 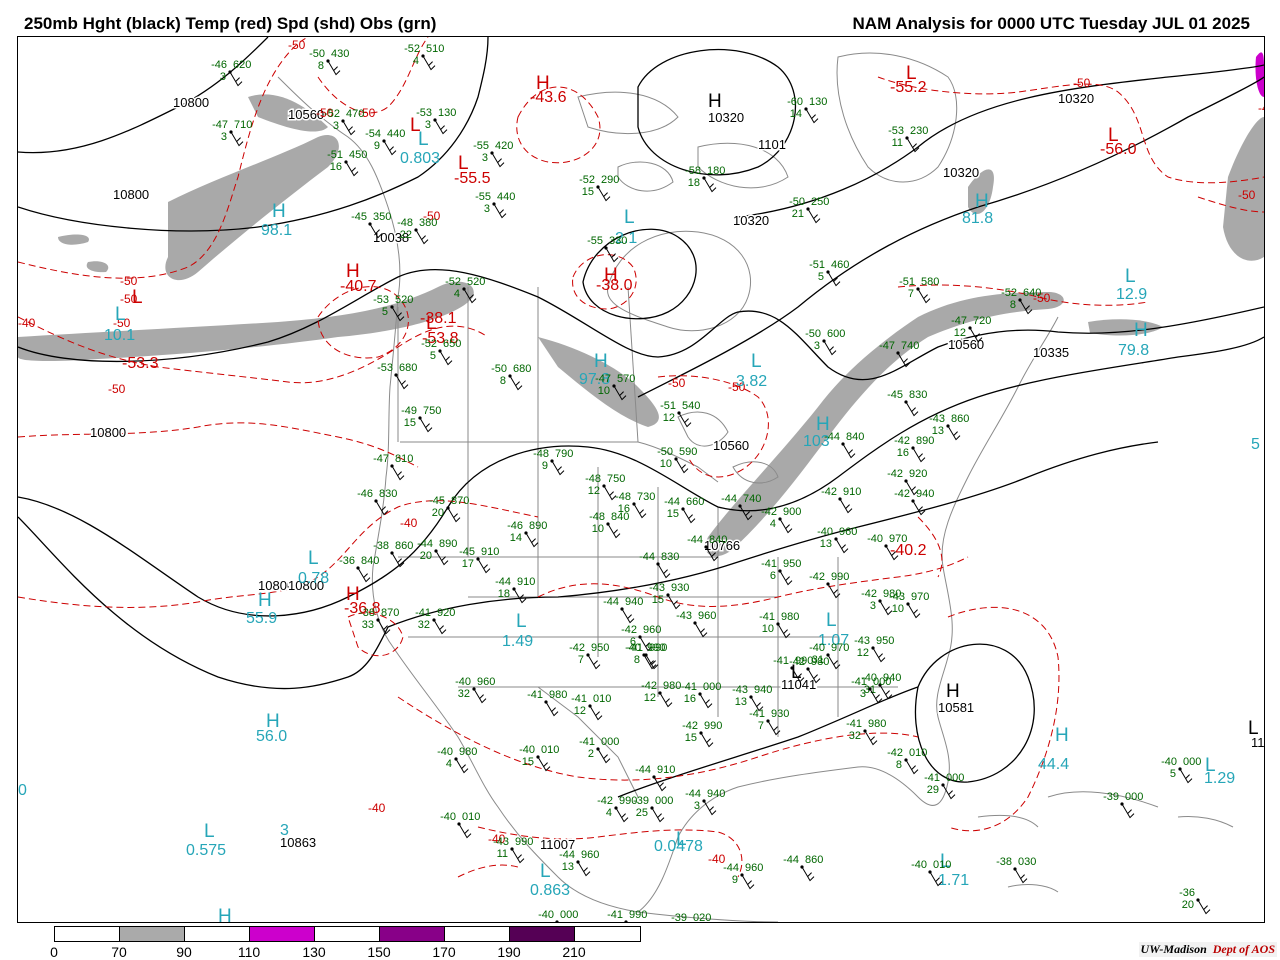 I want to click on station-value: 11, so click(x=502, y=854).